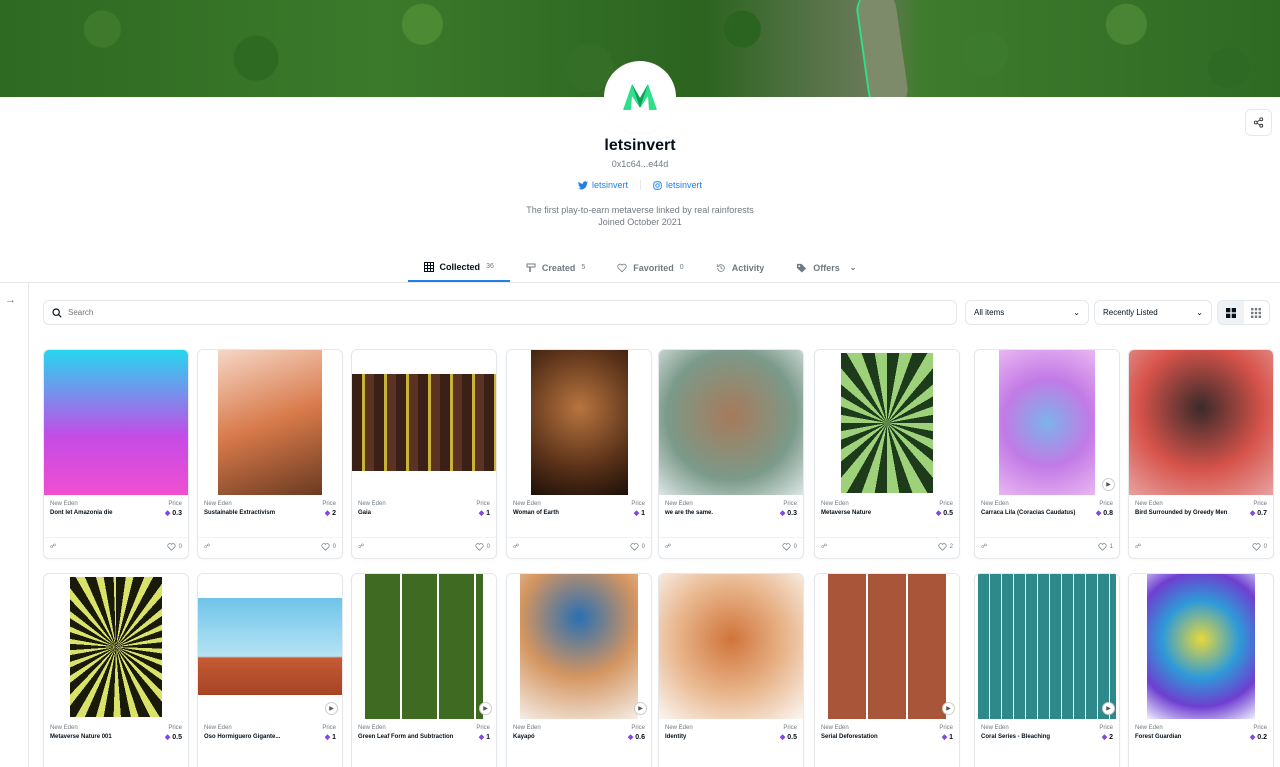 Image resolution: width=1280 pixels, height=767 pixels. I want to click on search-icon, so click(57, 312).